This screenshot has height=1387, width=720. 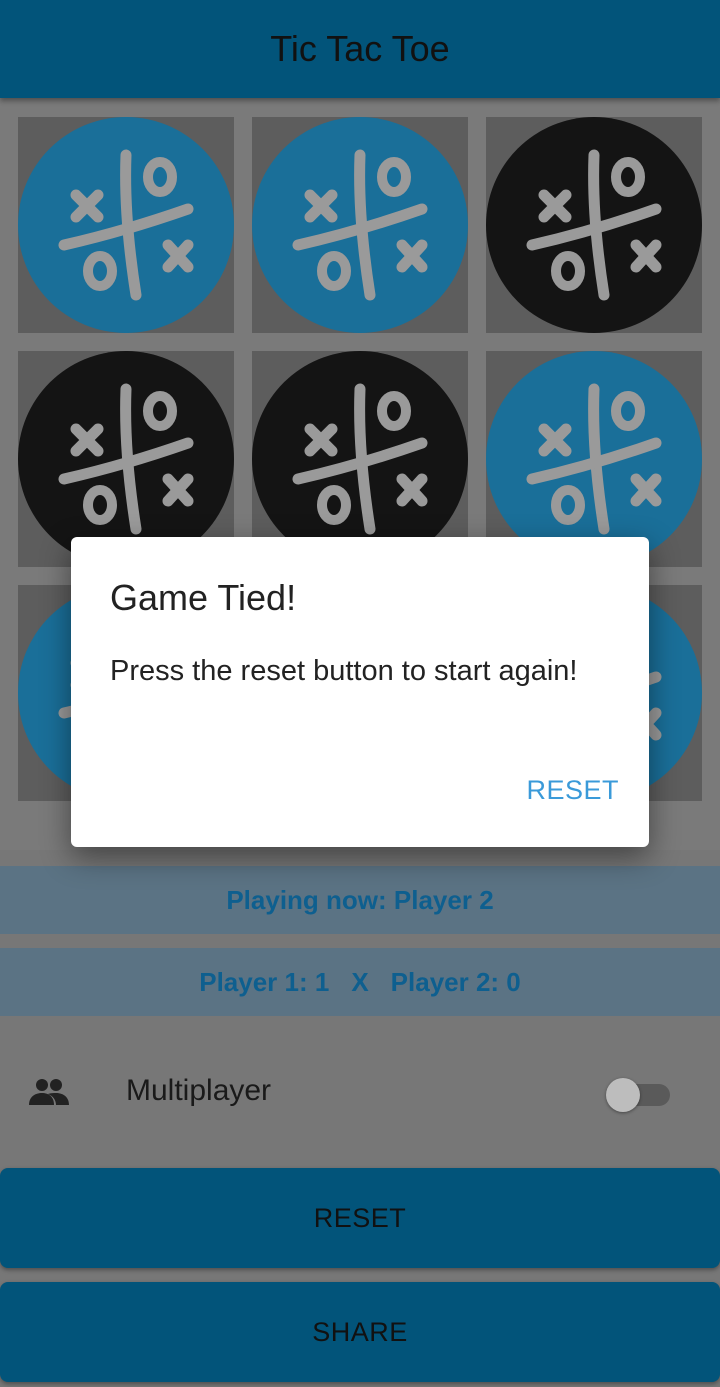 What do you see at coordinates (623, 1095) in the screenshot?
I see `toggle-thumb` at bounding box center [623, 1095].